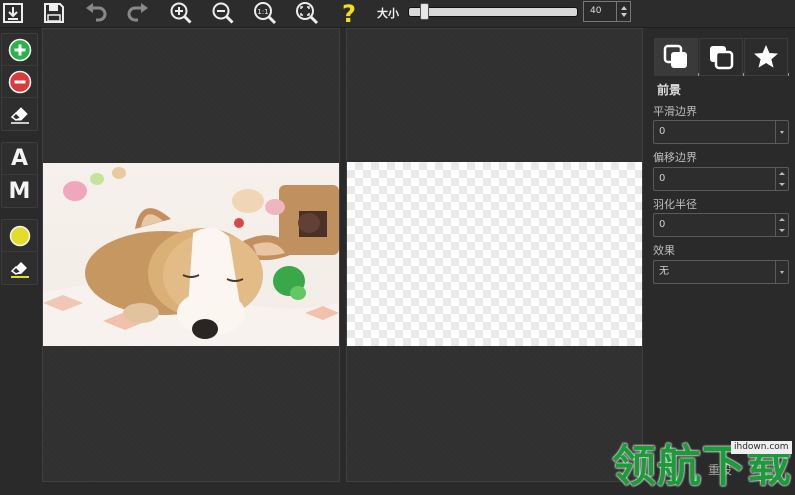 This screenshot has height=495, width=795. I want to click on manual-mode-label: M, so click(19, 191).